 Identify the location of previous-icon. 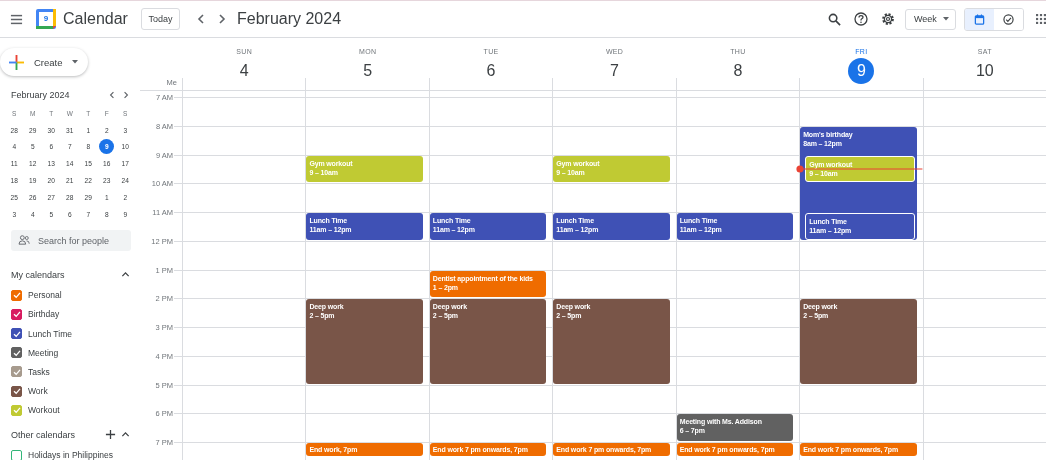
(112, 95).